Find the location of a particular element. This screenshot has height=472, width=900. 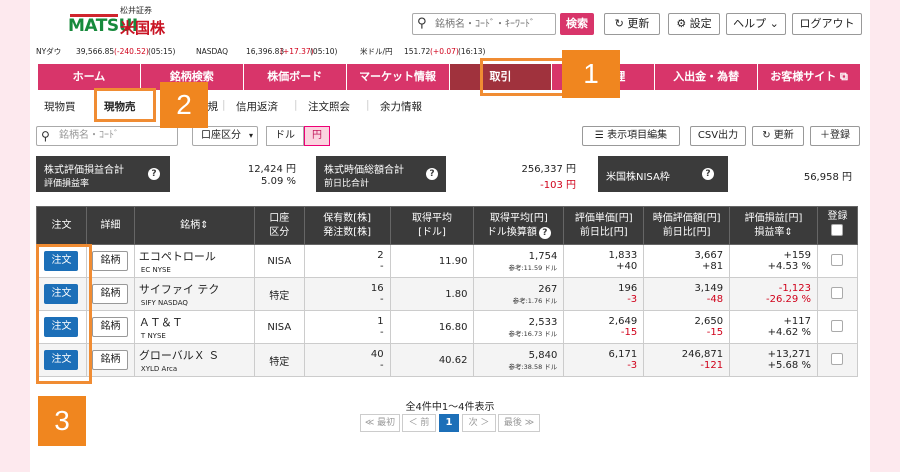

csv-button: CSV出力 is located at coordinates (718, 136).